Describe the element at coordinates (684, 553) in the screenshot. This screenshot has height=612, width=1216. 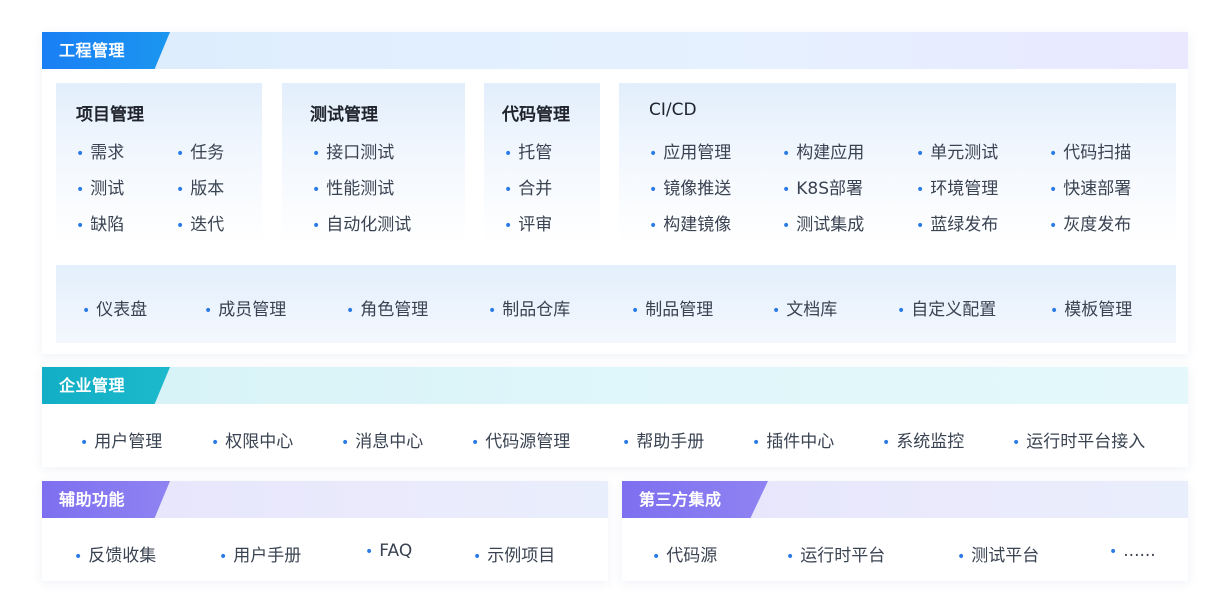
I see `list-item: • 代码源` at that location.